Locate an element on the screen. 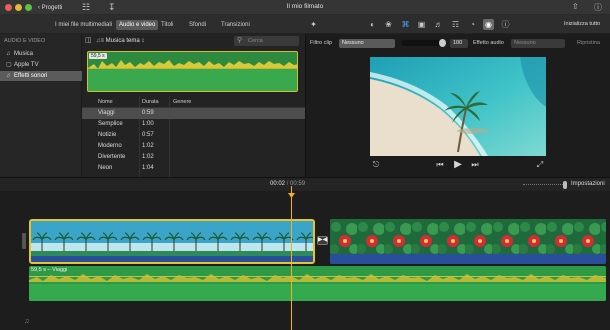 Image resolution: width=610 pixels, height=330 pixels. video-clip-flowers is located at coordinates (468, 241).